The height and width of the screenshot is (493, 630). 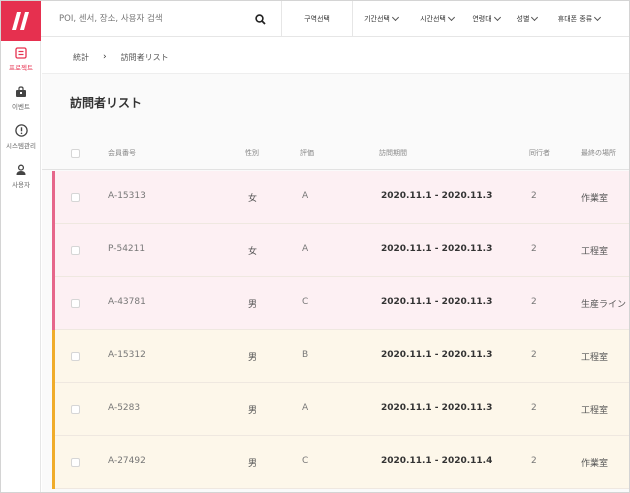 I want to click on filter-age: 연령대, so click(x=486, y=19).